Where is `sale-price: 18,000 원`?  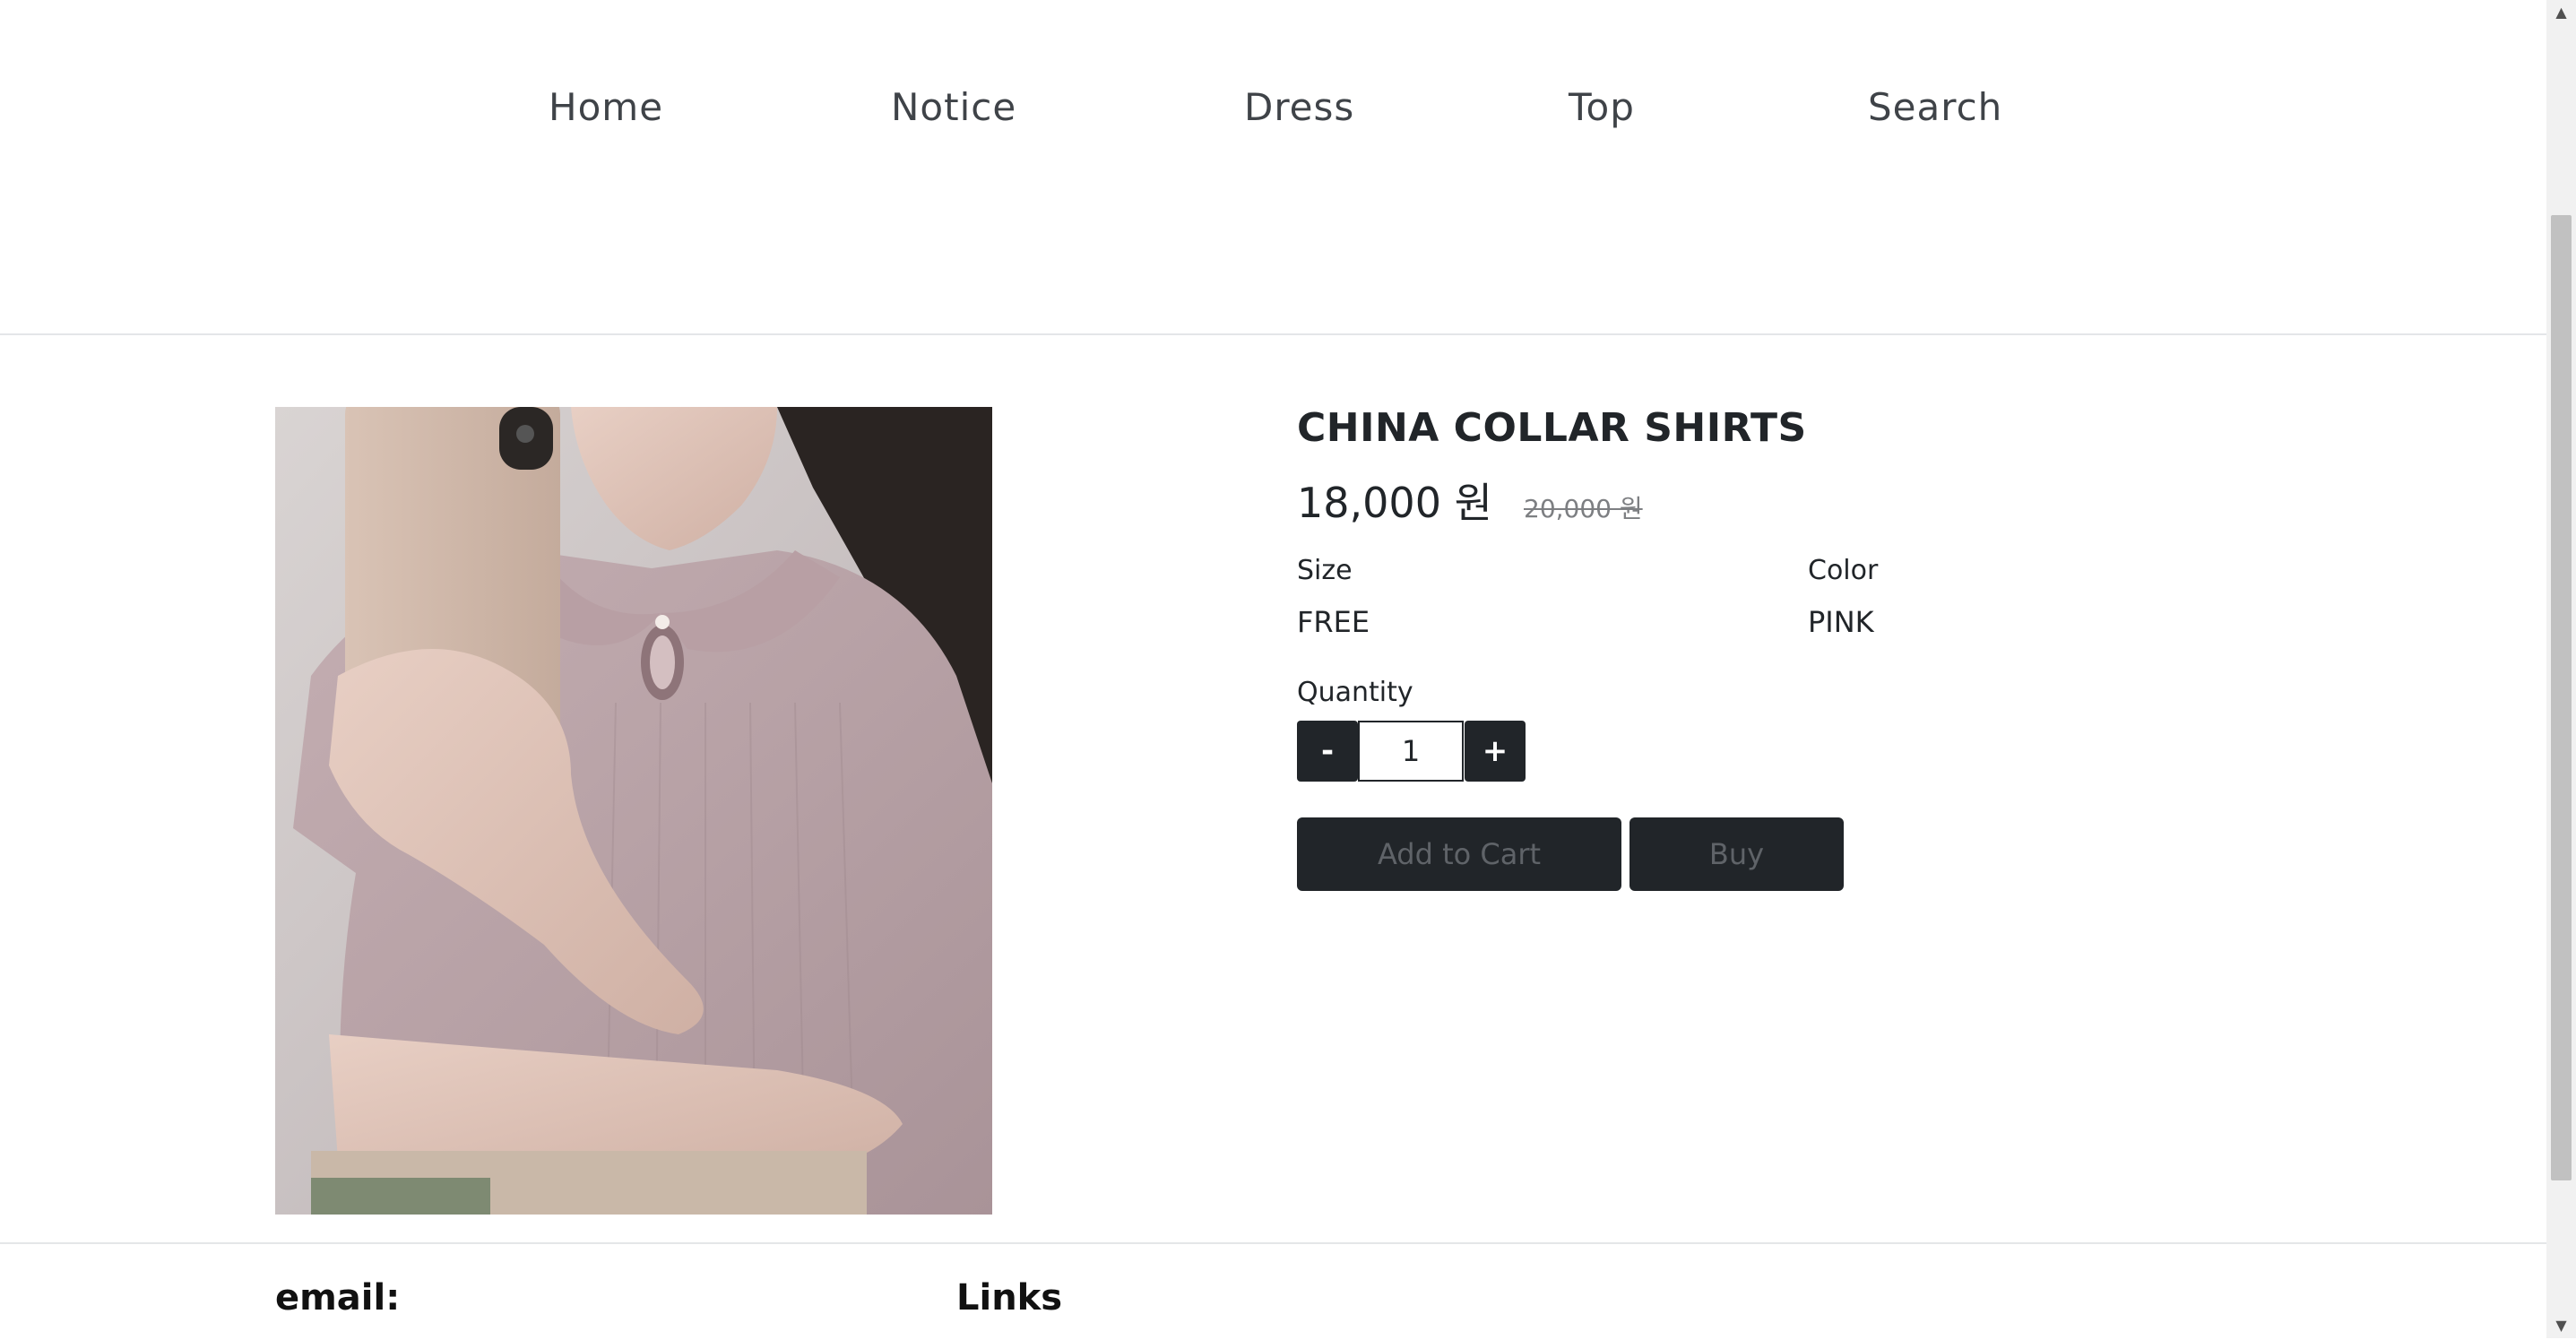 sale-price: 18,000 원 is located at coordinates (1394, 503).